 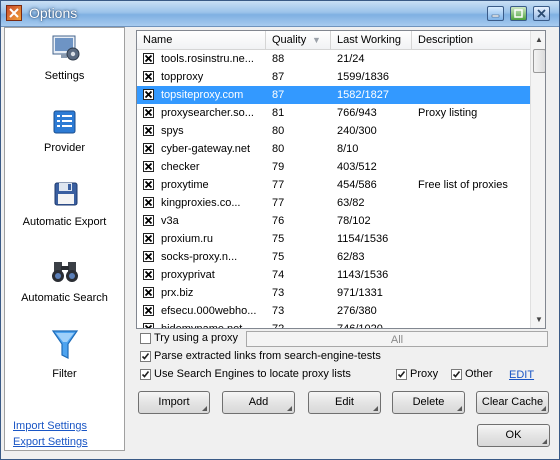 What do you see at coordinates (145, 374) in the screenshot?
I see `use-search-engines-checkbox` at bounding box center [145, 374].